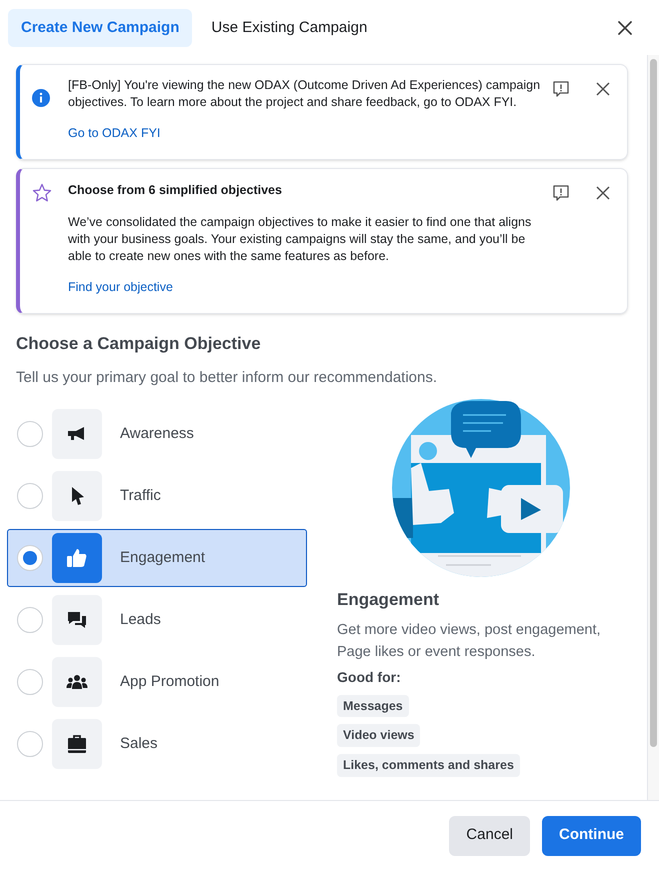 The height and width of the screenshot is (870, 659). What do you see at coordinates (175, 190) in the screenshot?
I see `notice-title: Choose from 6 simplified objectives` at bounding box center [175, 190].